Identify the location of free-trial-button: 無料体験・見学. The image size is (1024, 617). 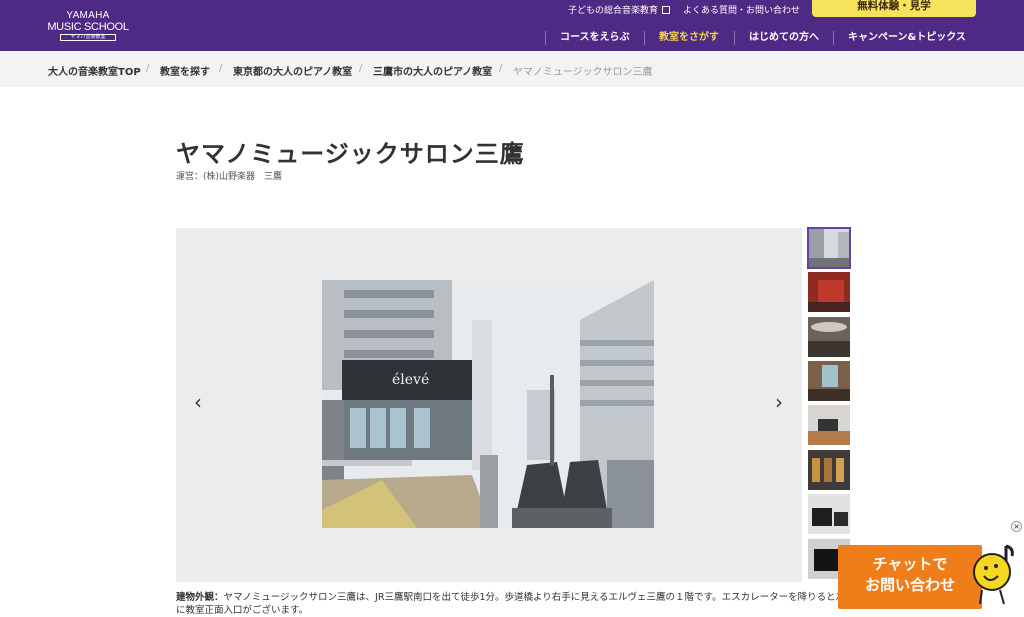
(894, 8).